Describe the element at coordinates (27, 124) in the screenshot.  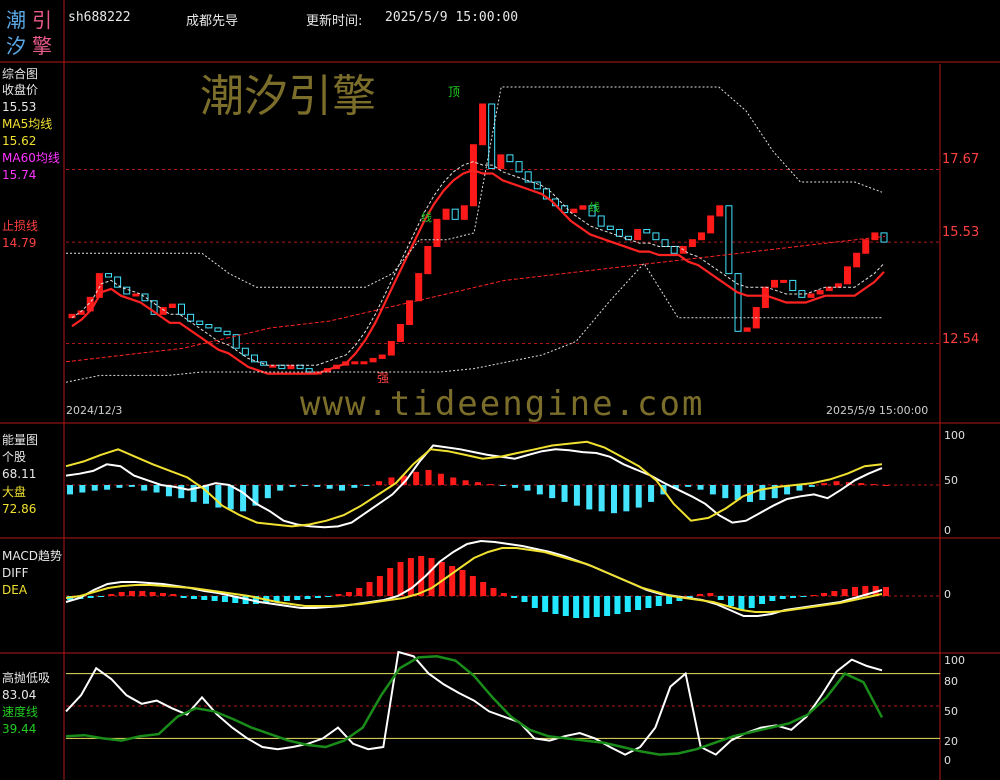
I see `ma5-label: MA5均线` at that location.